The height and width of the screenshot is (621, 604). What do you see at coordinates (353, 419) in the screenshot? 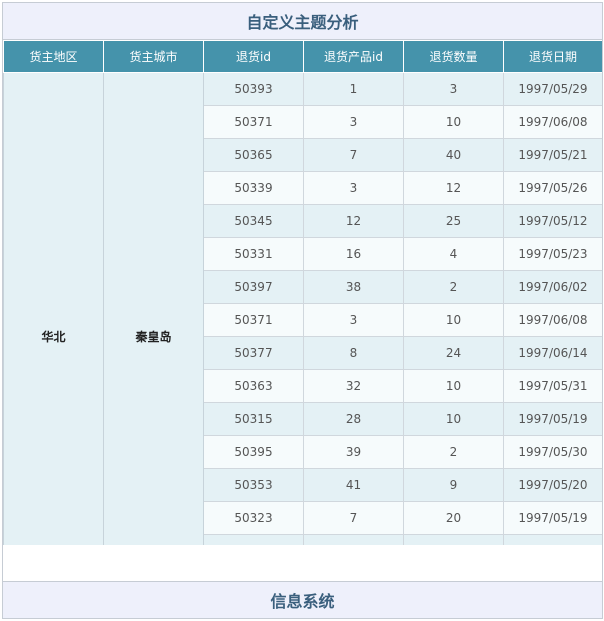
I see `cell-product-id: 28` at bounding box center [353, 419].